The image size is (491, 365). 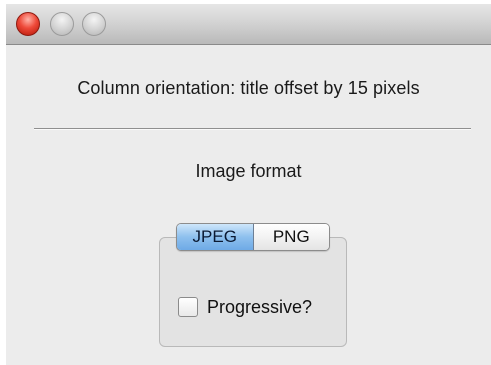 What do you see at coordinates (28, 24) in the screenshot?
I see `close-icon` at bounding box center [28, 24].